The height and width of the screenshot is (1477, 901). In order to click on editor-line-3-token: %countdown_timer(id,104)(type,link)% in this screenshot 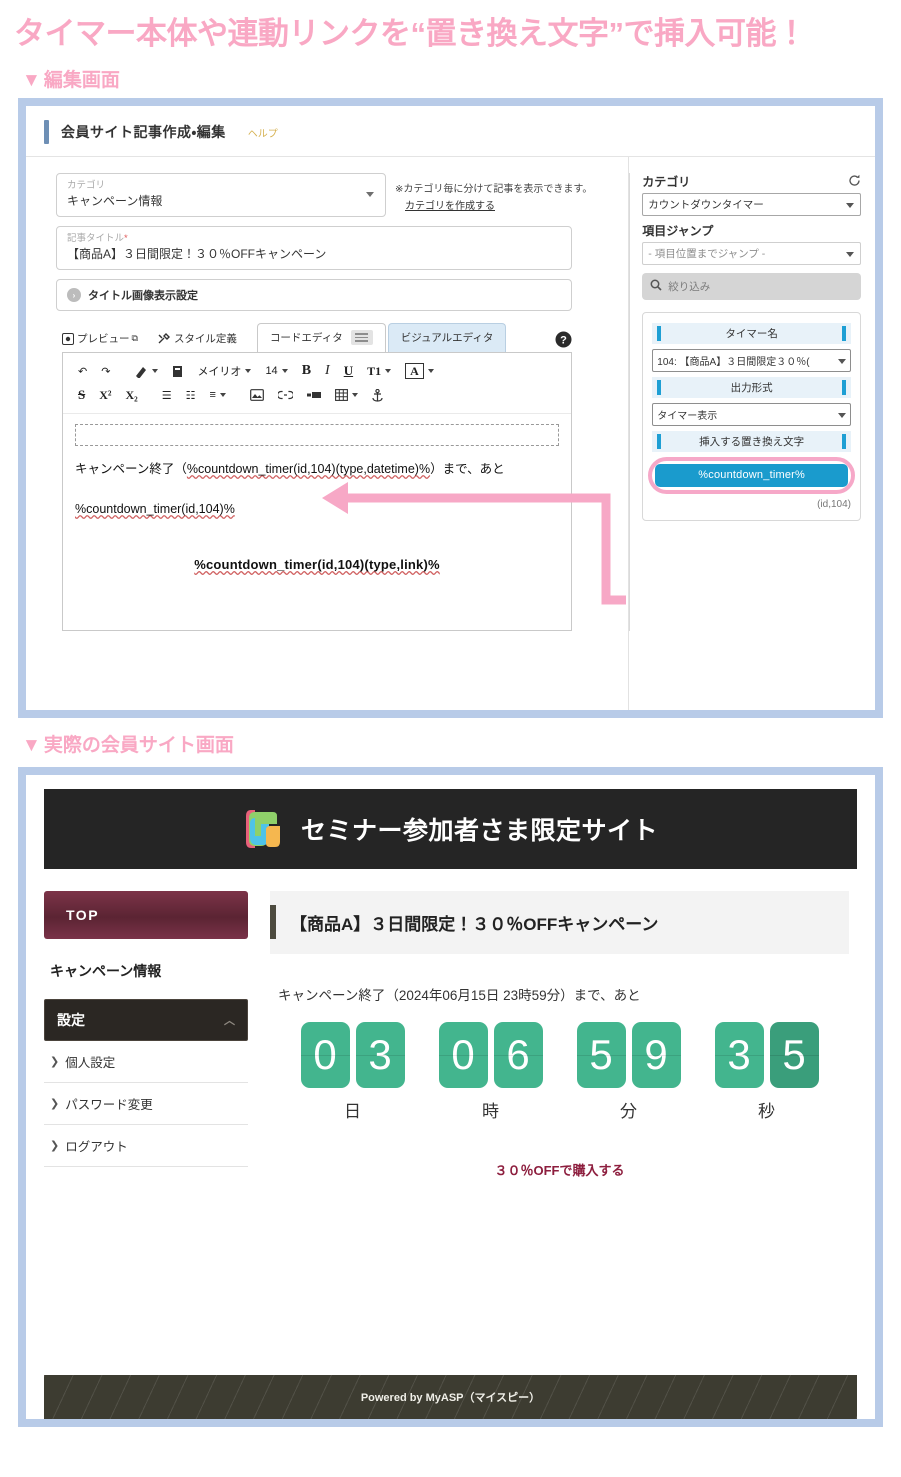, I will do `click(317, 564)`.